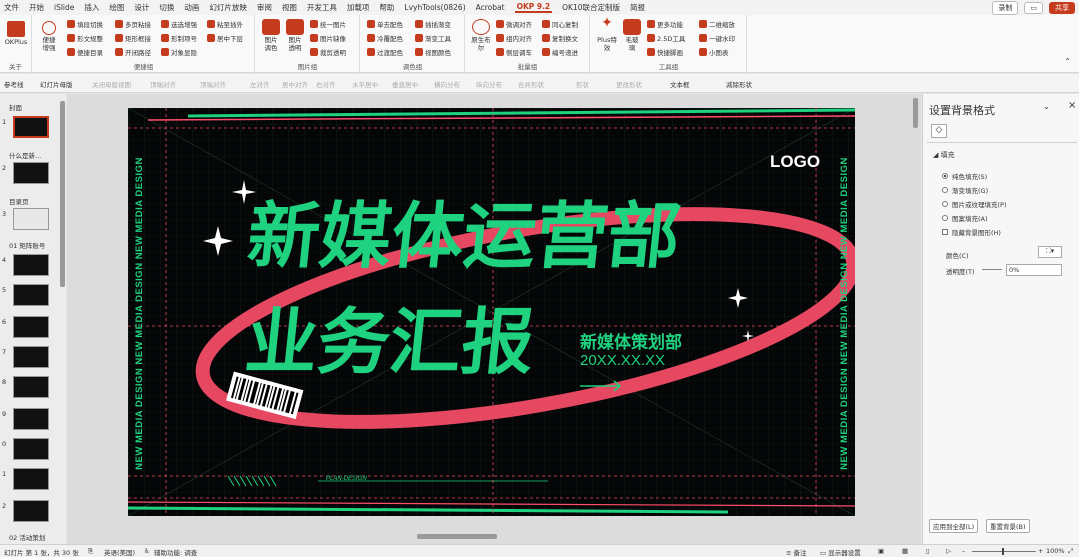  Describe the element at coordinates (490, 7) in the screenshot. I see `menu-tab-15: Acrobat` at that location.